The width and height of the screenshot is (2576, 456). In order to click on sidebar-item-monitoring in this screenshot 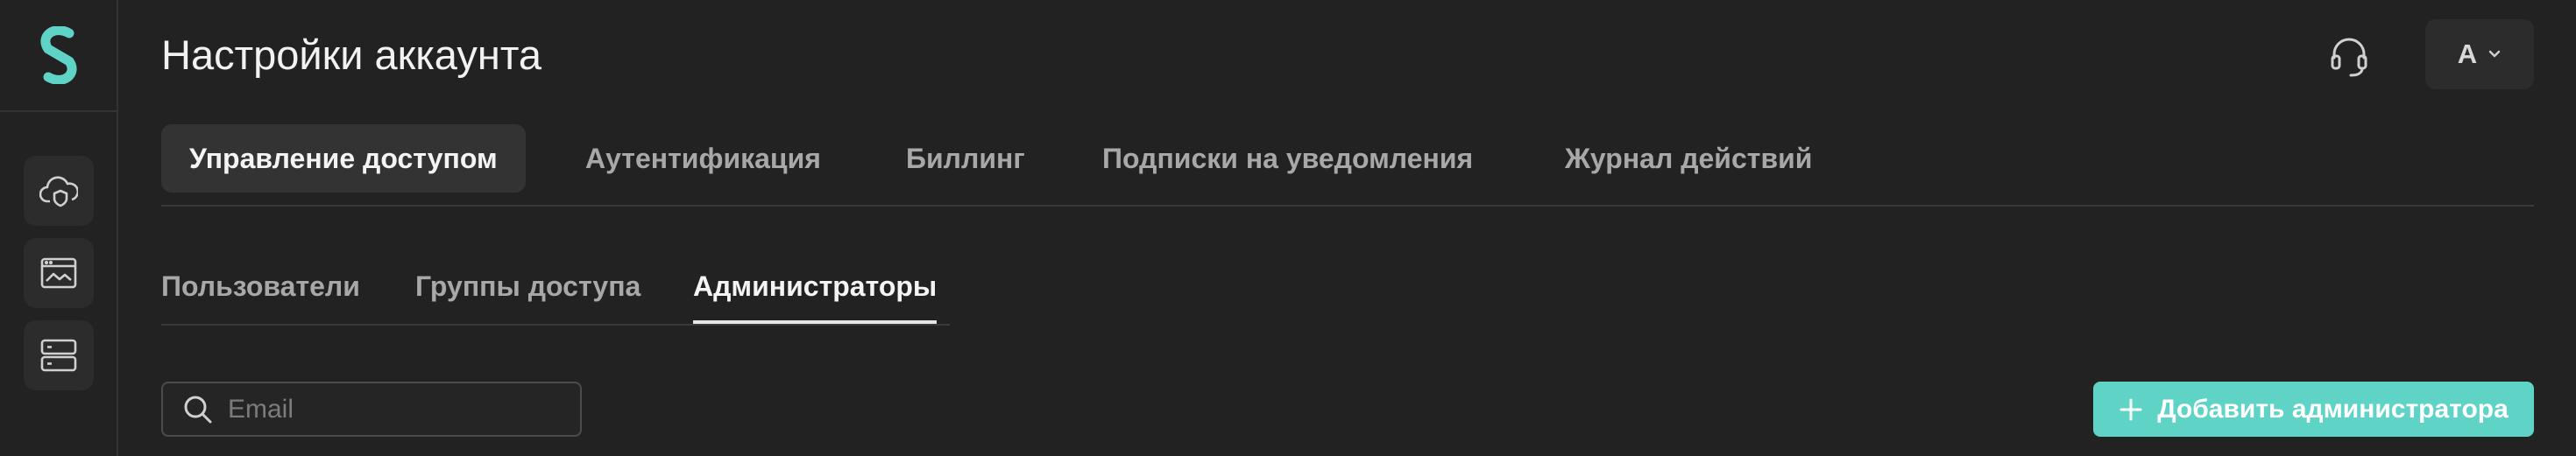, I will do `click(59, 273)`.